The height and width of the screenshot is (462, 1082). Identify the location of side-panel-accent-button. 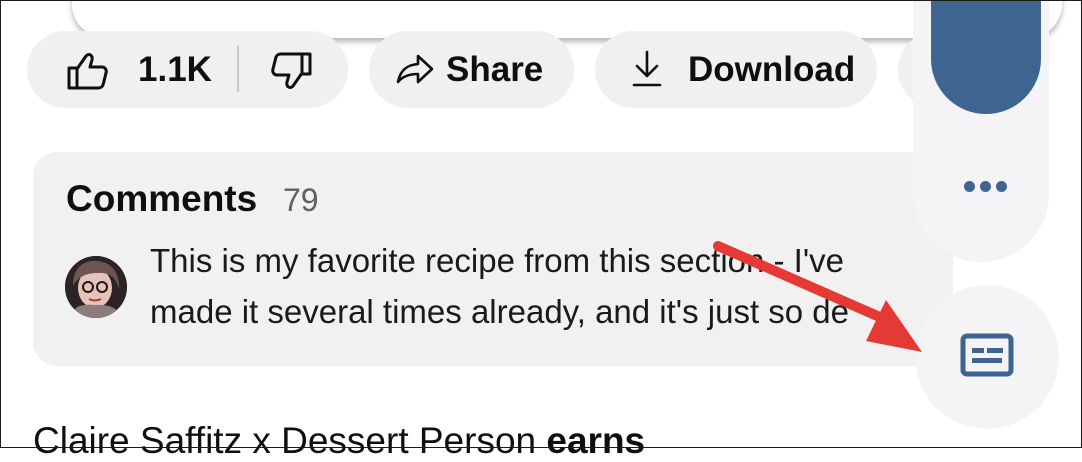
(986, 57).